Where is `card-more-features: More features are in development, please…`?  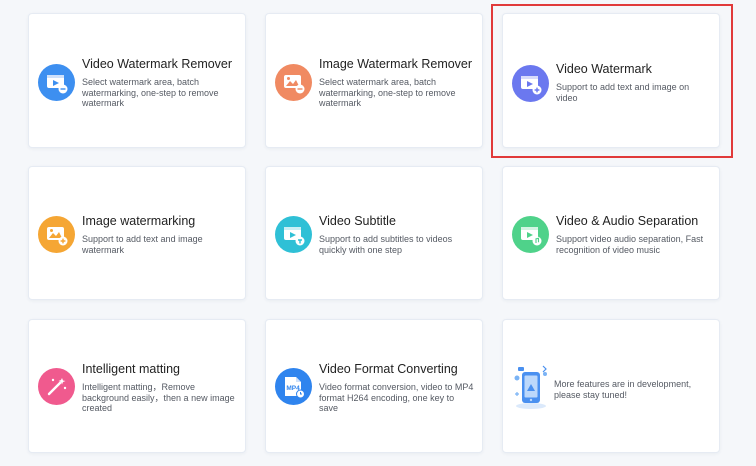
card-more-features: More features are in development, please… is located at coordinates (611, 386).